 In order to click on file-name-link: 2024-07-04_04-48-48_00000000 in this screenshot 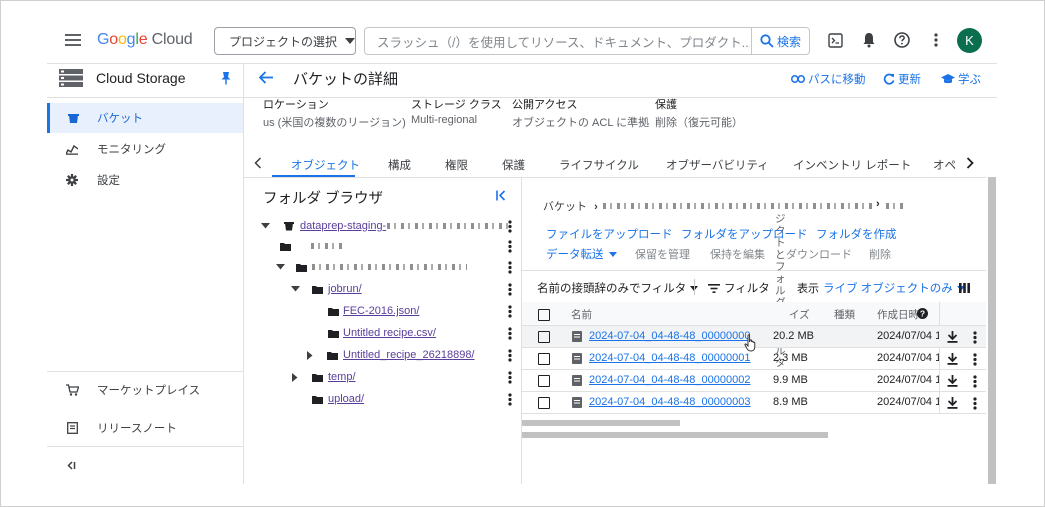, I will do `click(669, 336)`.